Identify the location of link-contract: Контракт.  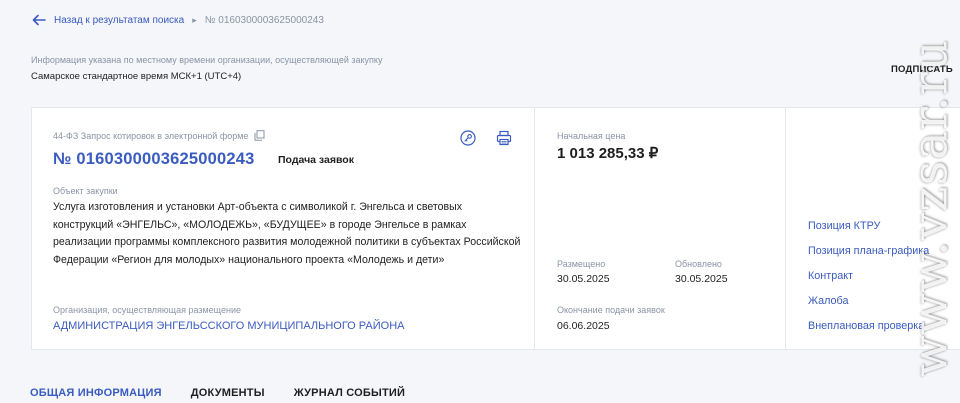
(868, 276).